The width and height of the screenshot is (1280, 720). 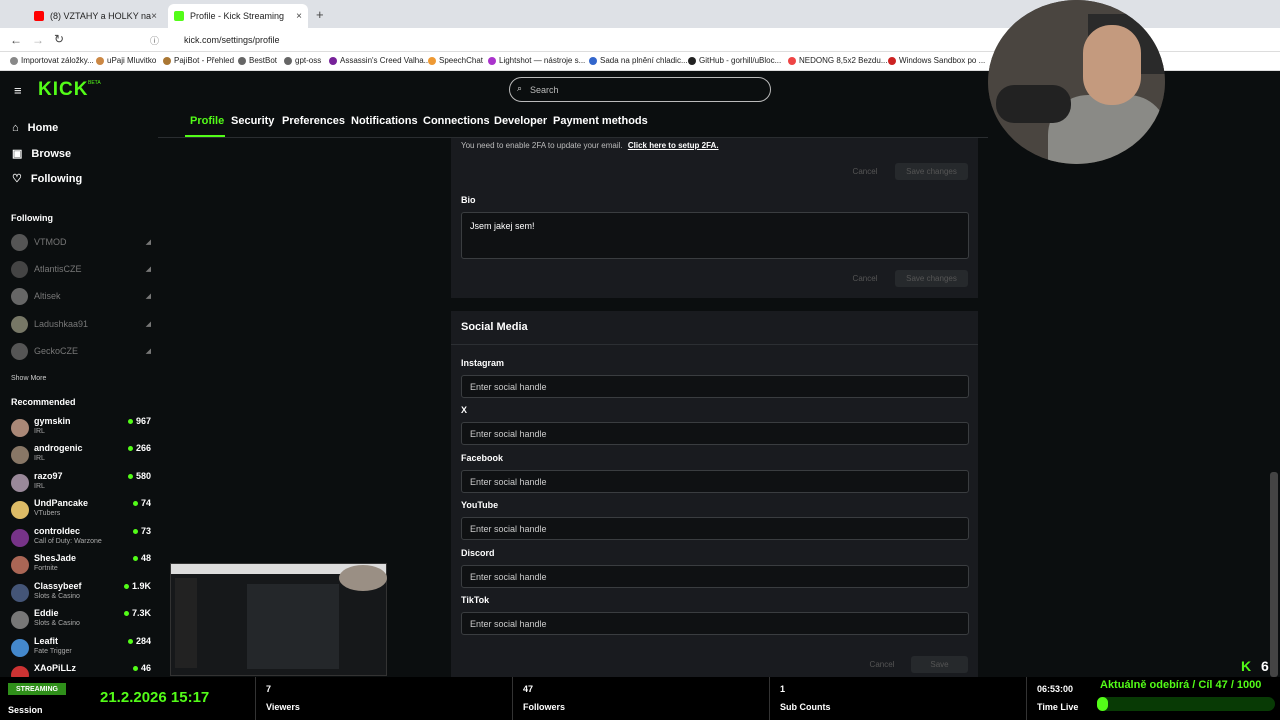 What do you see at coordinates (544, 89) in the screenshot?
I see `search-placeholder: Search` at bounding box center [544, 89].